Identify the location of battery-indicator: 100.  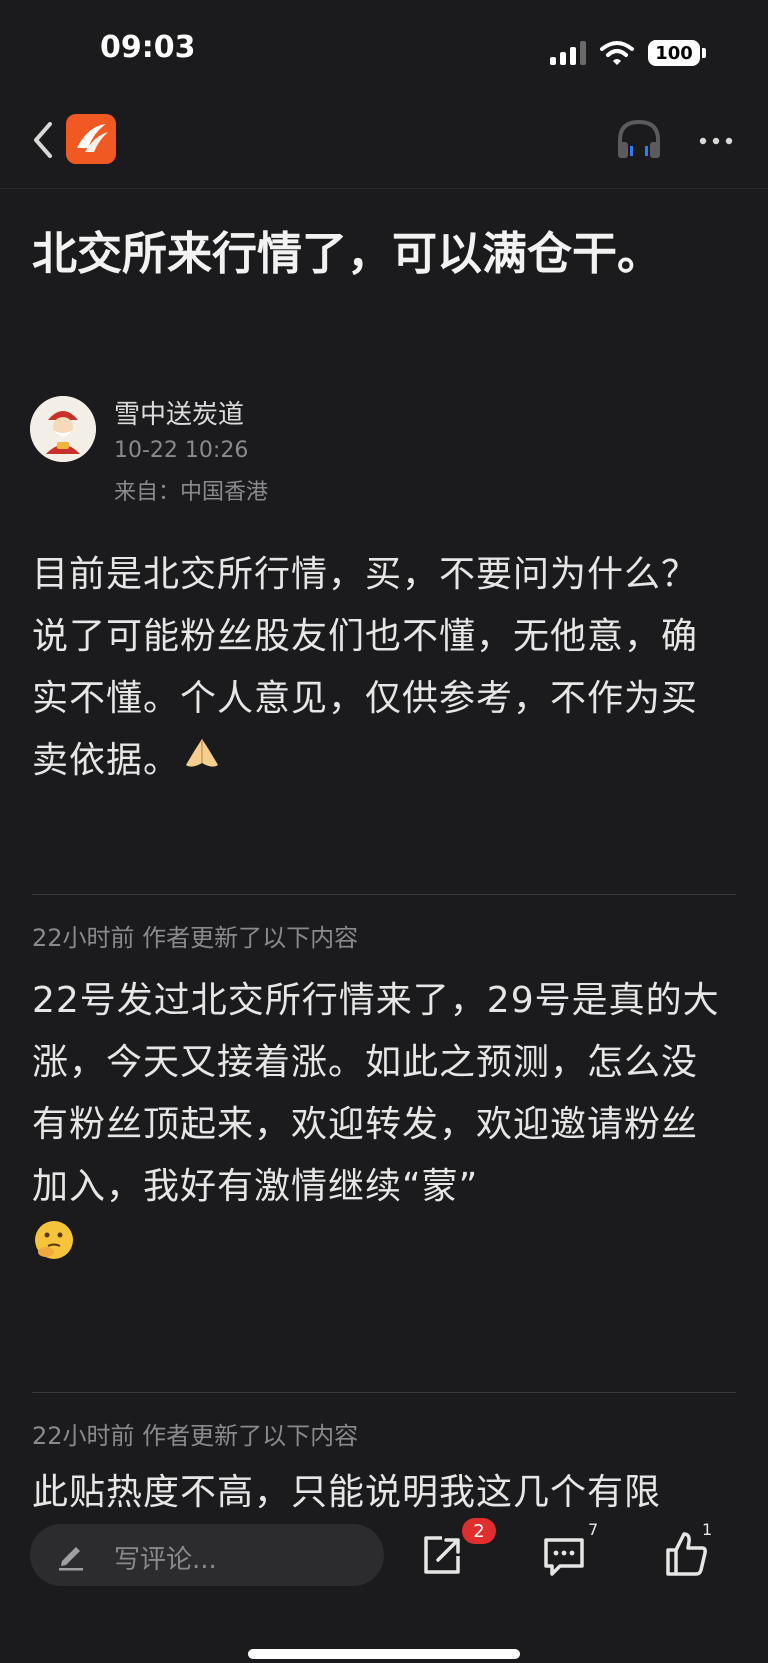
(677, 53).